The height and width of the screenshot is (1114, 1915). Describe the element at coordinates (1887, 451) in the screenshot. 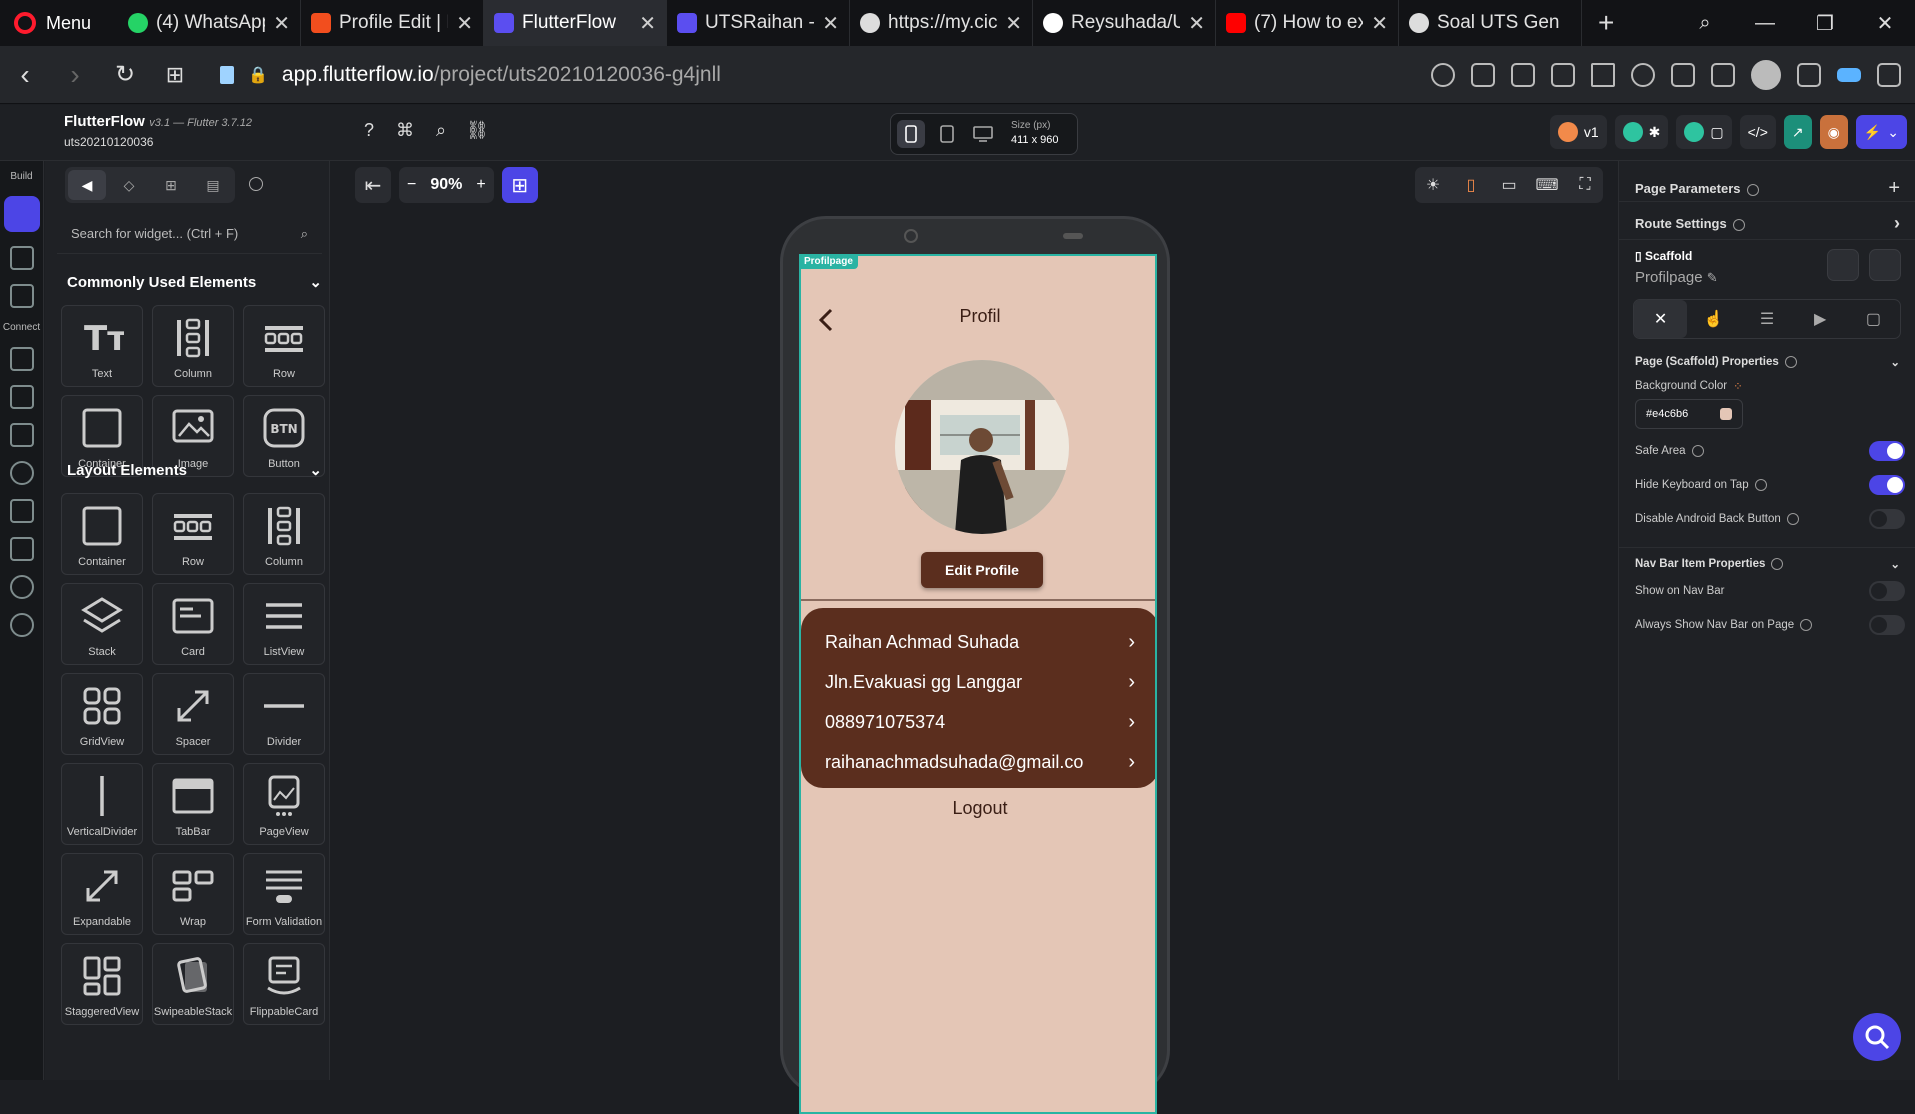

I see `safe-area-toggle` at that location.